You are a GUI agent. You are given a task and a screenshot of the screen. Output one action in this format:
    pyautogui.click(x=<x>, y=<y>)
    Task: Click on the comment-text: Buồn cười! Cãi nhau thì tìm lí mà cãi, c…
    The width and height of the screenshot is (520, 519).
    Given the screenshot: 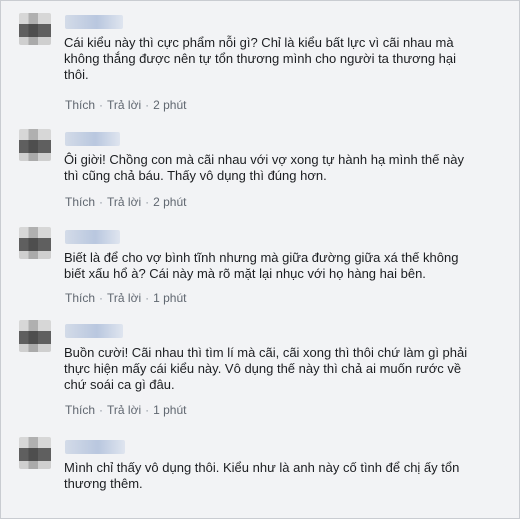 What is the action you would take?
    pyautogui.click(x=266, y=368)
    